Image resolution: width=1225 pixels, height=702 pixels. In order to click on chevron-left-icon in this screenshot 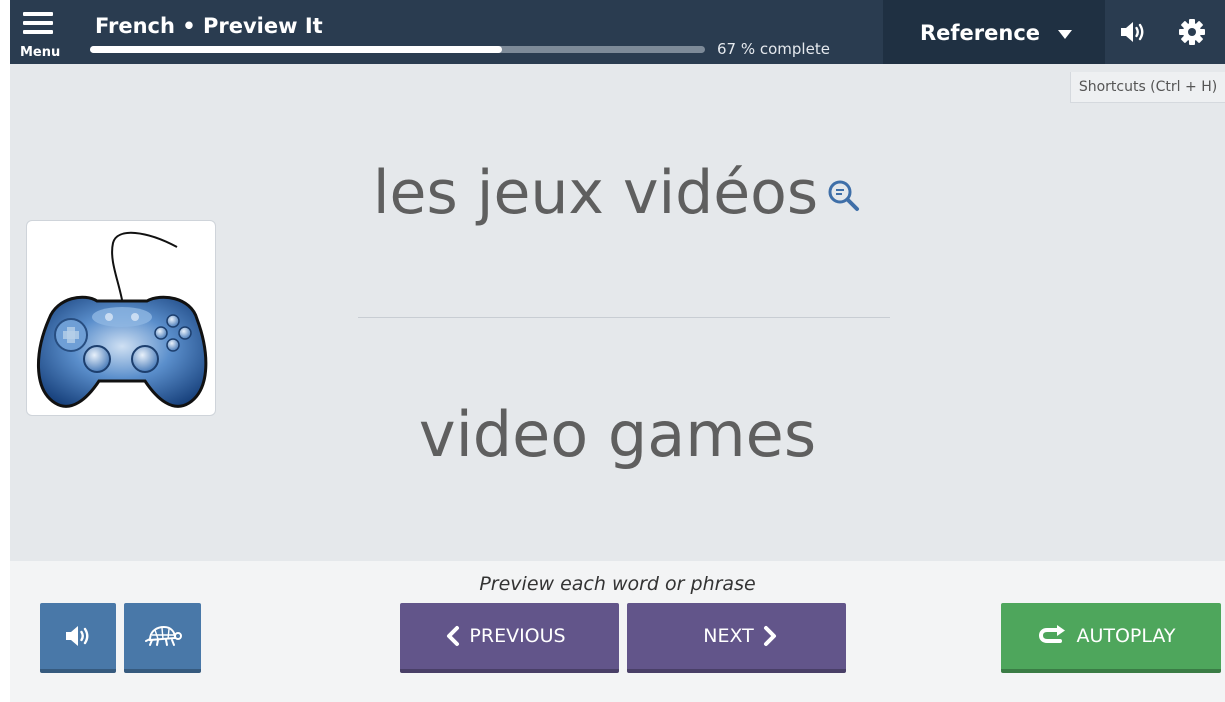, I will do `click(453, 636)`.